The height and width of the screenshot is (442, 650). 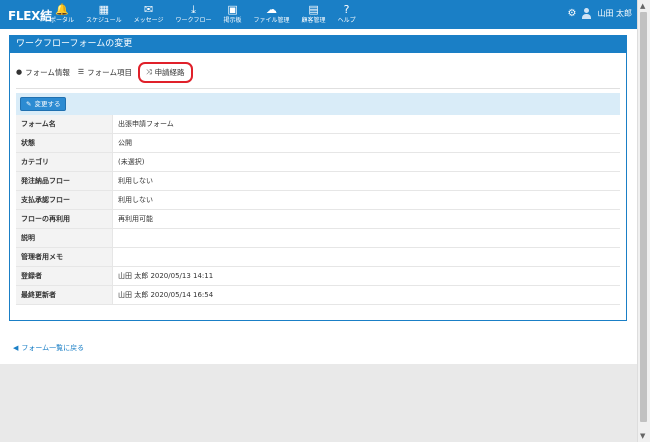 What do you see at coordinates (47, 72) in the screenshot?
I see `tab-label: フォーム情報` at bounding box center [47, 72].